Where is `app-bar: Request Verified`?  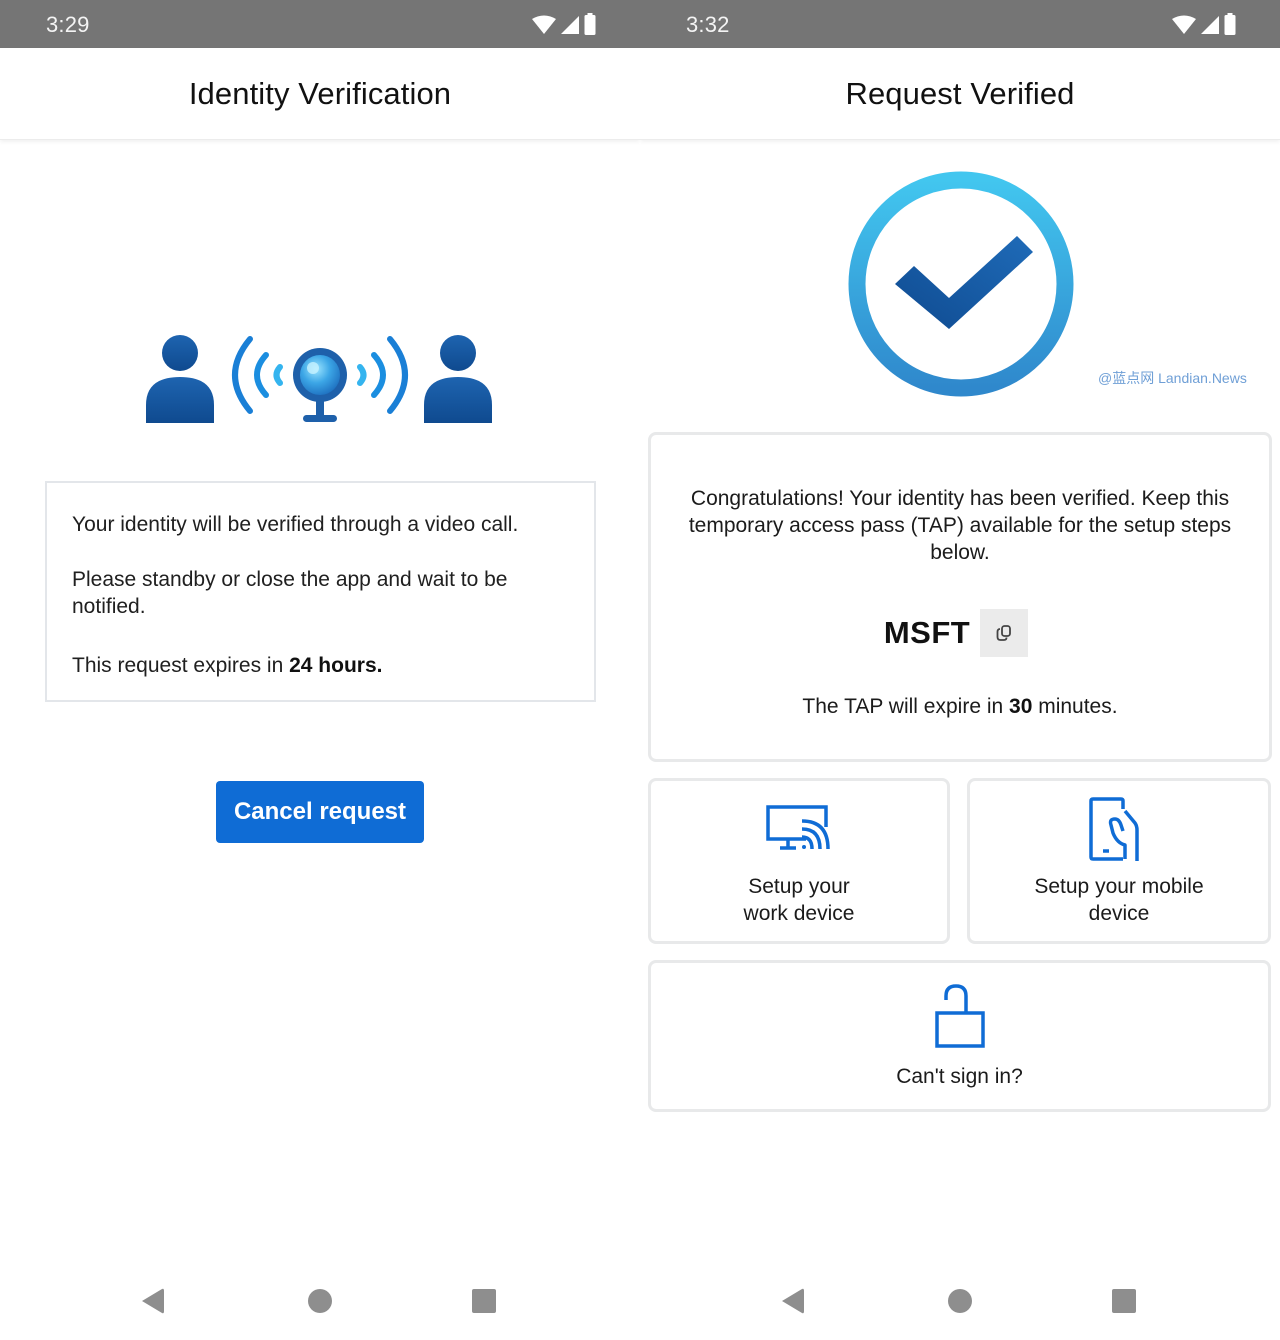
app-bar: Request Verified is located at coordinates (960, 94).